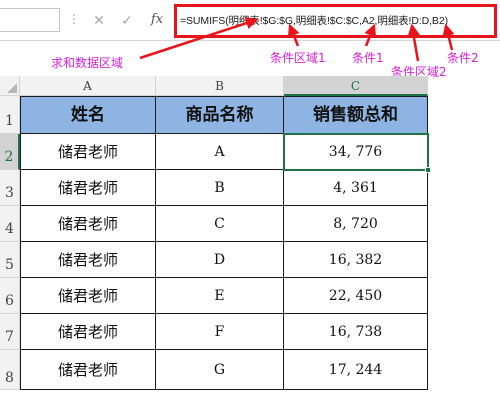 The image size is (500, 402). Describe the element at coordinates (10, 224) in the screenshot. I see `row-header-4: 4` at that location.